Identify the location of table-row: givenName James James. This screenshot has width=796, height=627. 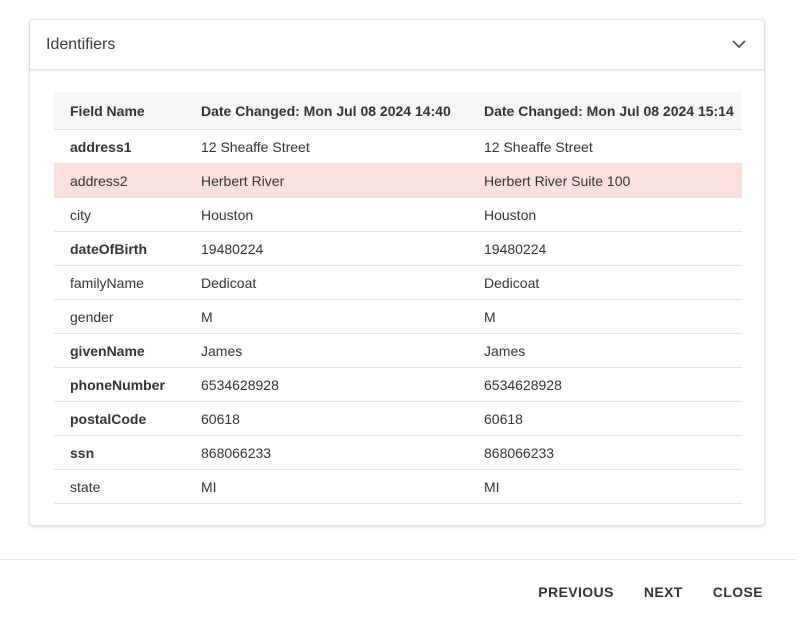
(398, 350).